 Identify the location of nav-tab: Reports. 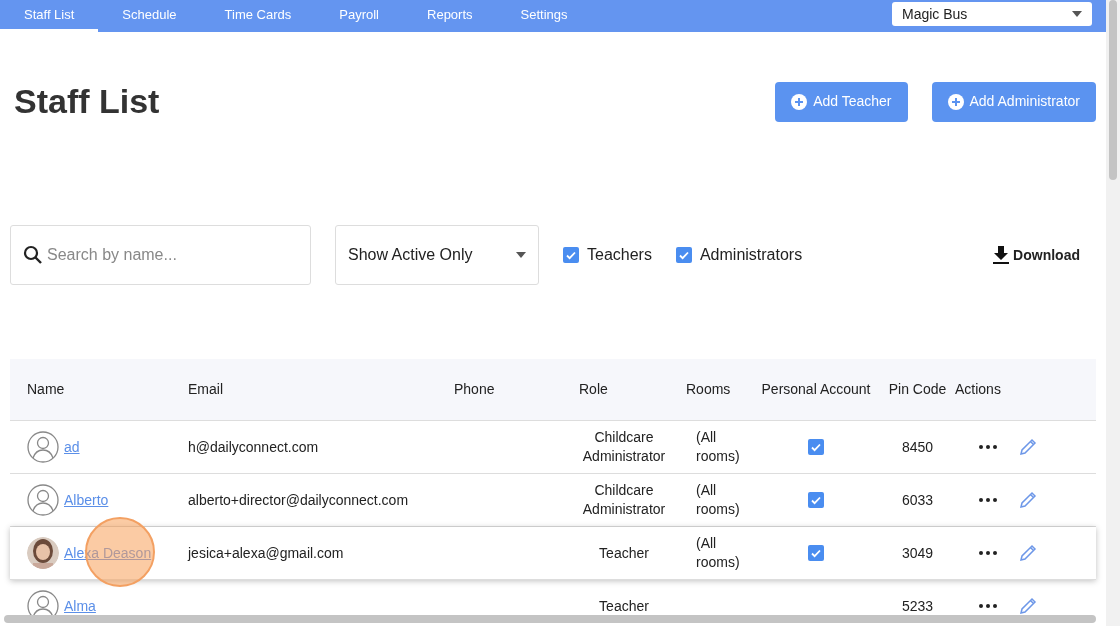
(450, 16).